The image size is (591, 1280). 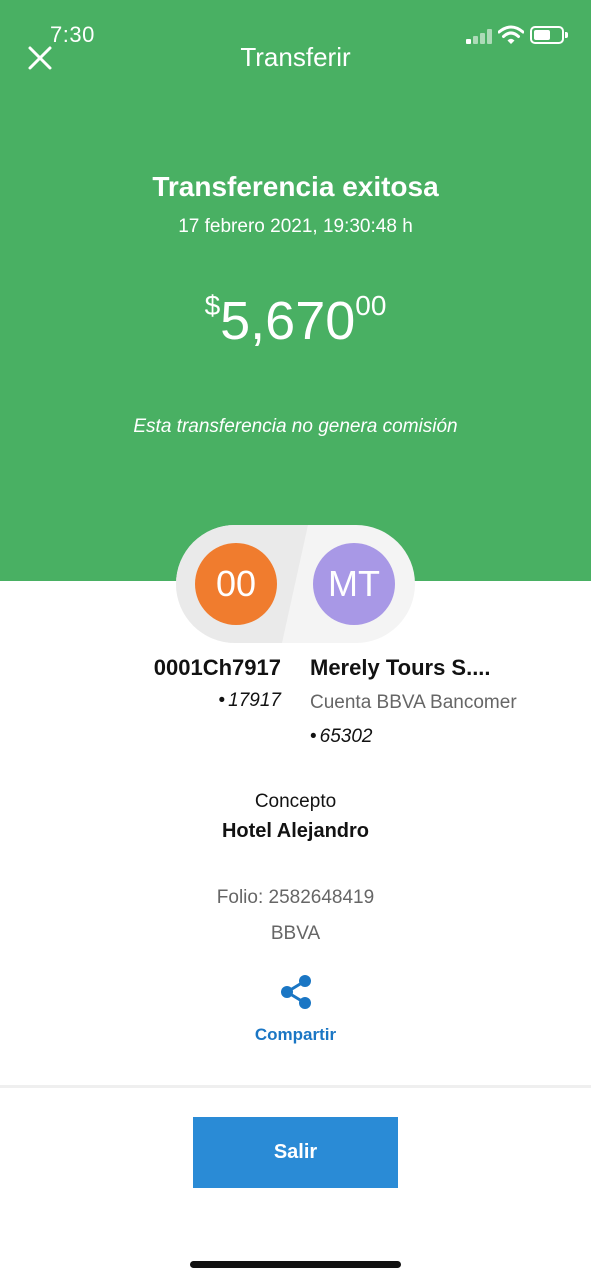 I want to click on success-title: Transferencia exitosa, so click(x=295, y=186).